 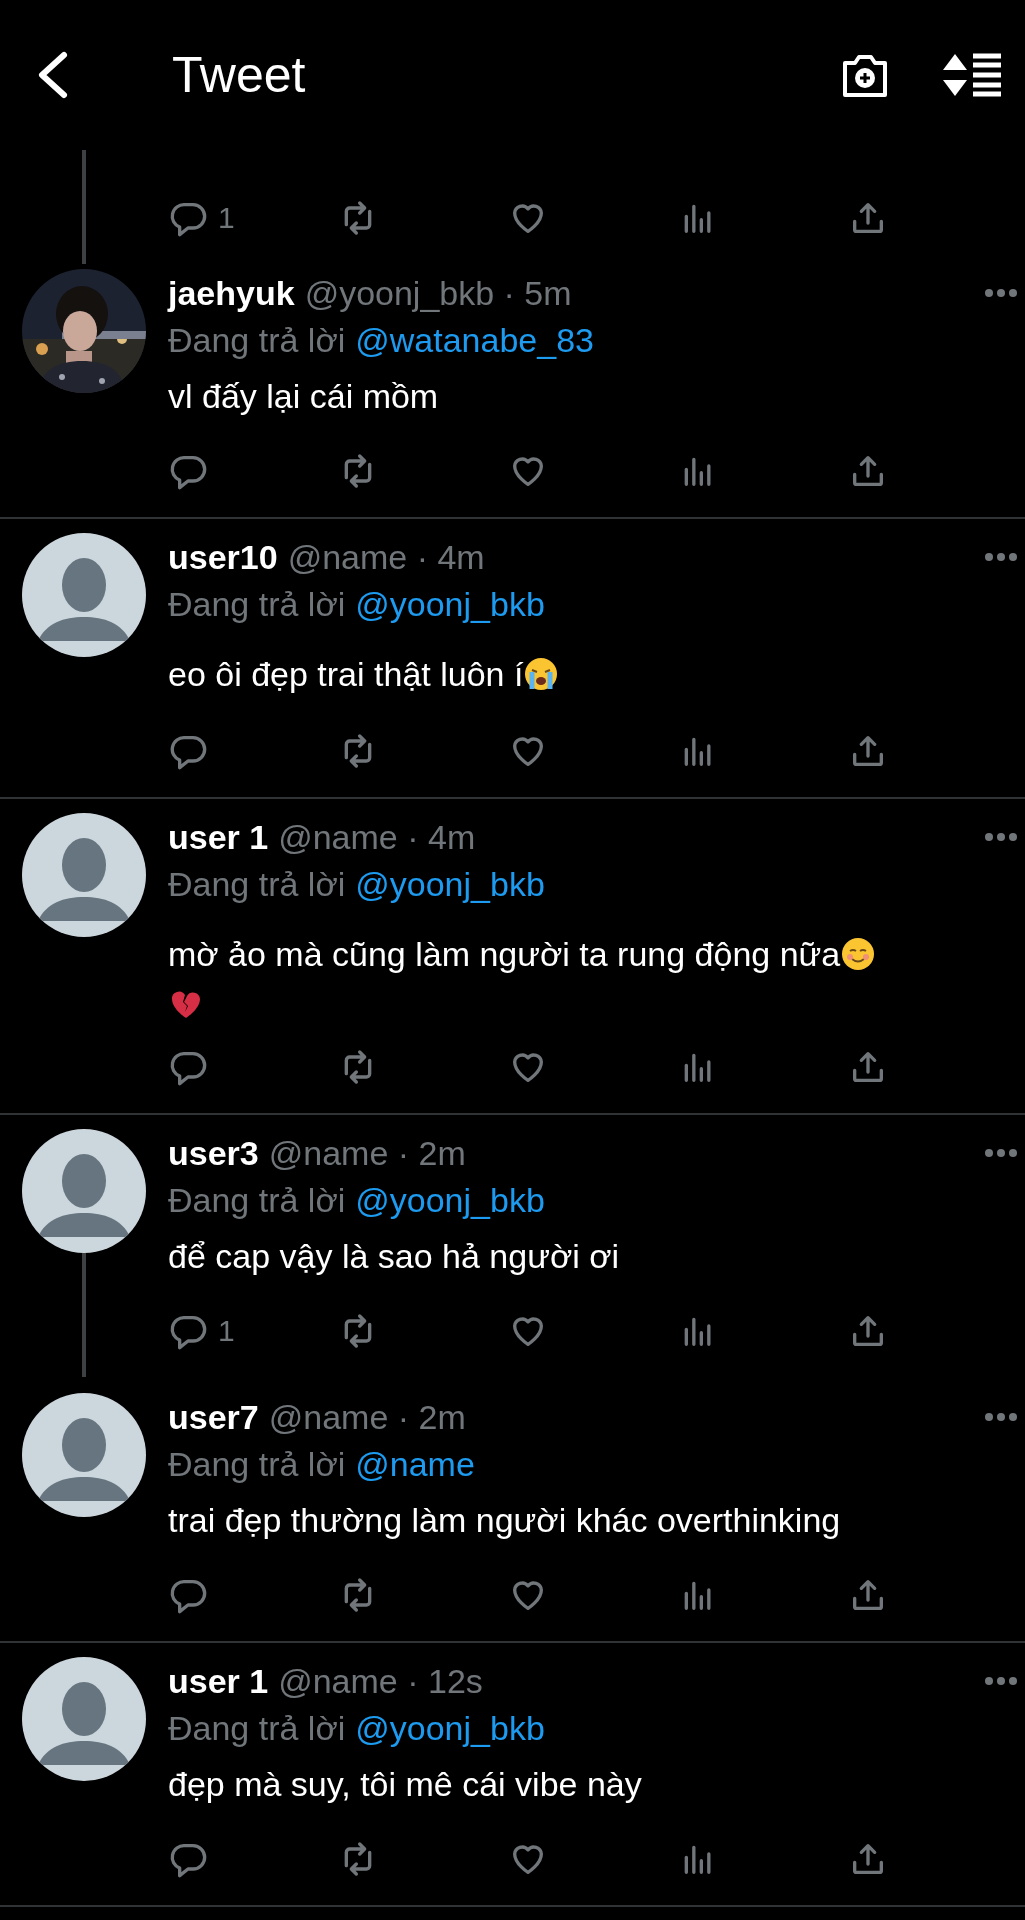 I want to click on handle-time: @name · 12s, so click(x=381, y=1681).